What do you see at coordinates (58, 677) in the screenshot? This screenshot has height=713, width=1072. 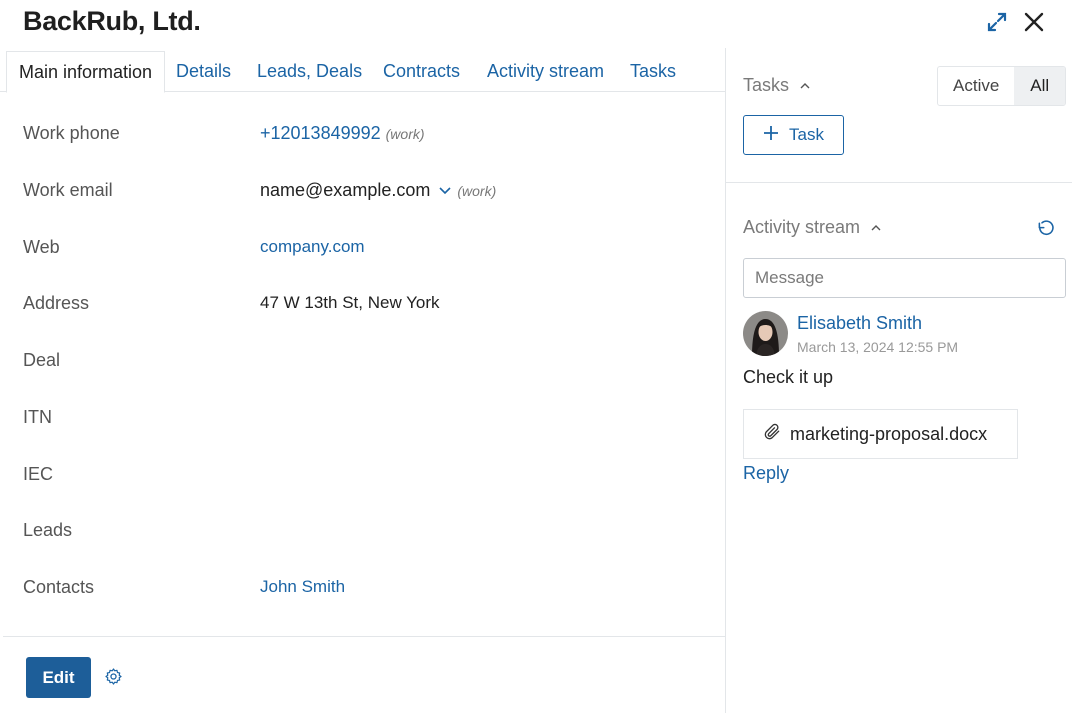 I see `edit-button: Edit` at bounding box center [58, 677].